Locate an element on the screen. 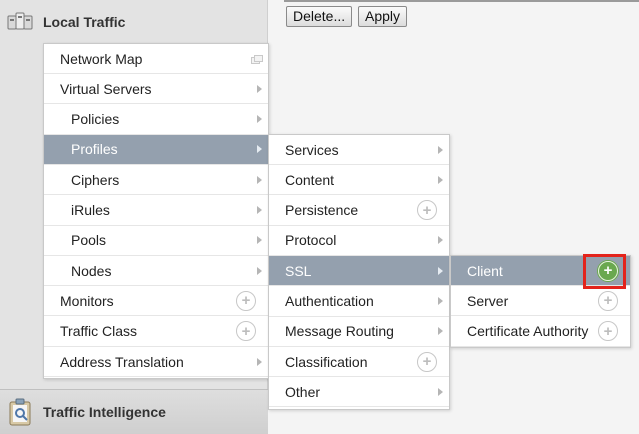  menu-item-label: SSL is located at coordinates (298, 270).